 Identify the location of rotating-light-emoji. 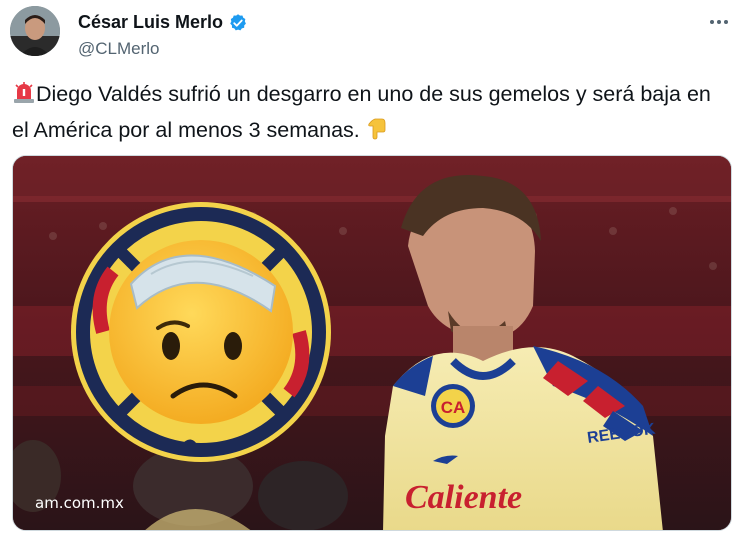
(24, 97).